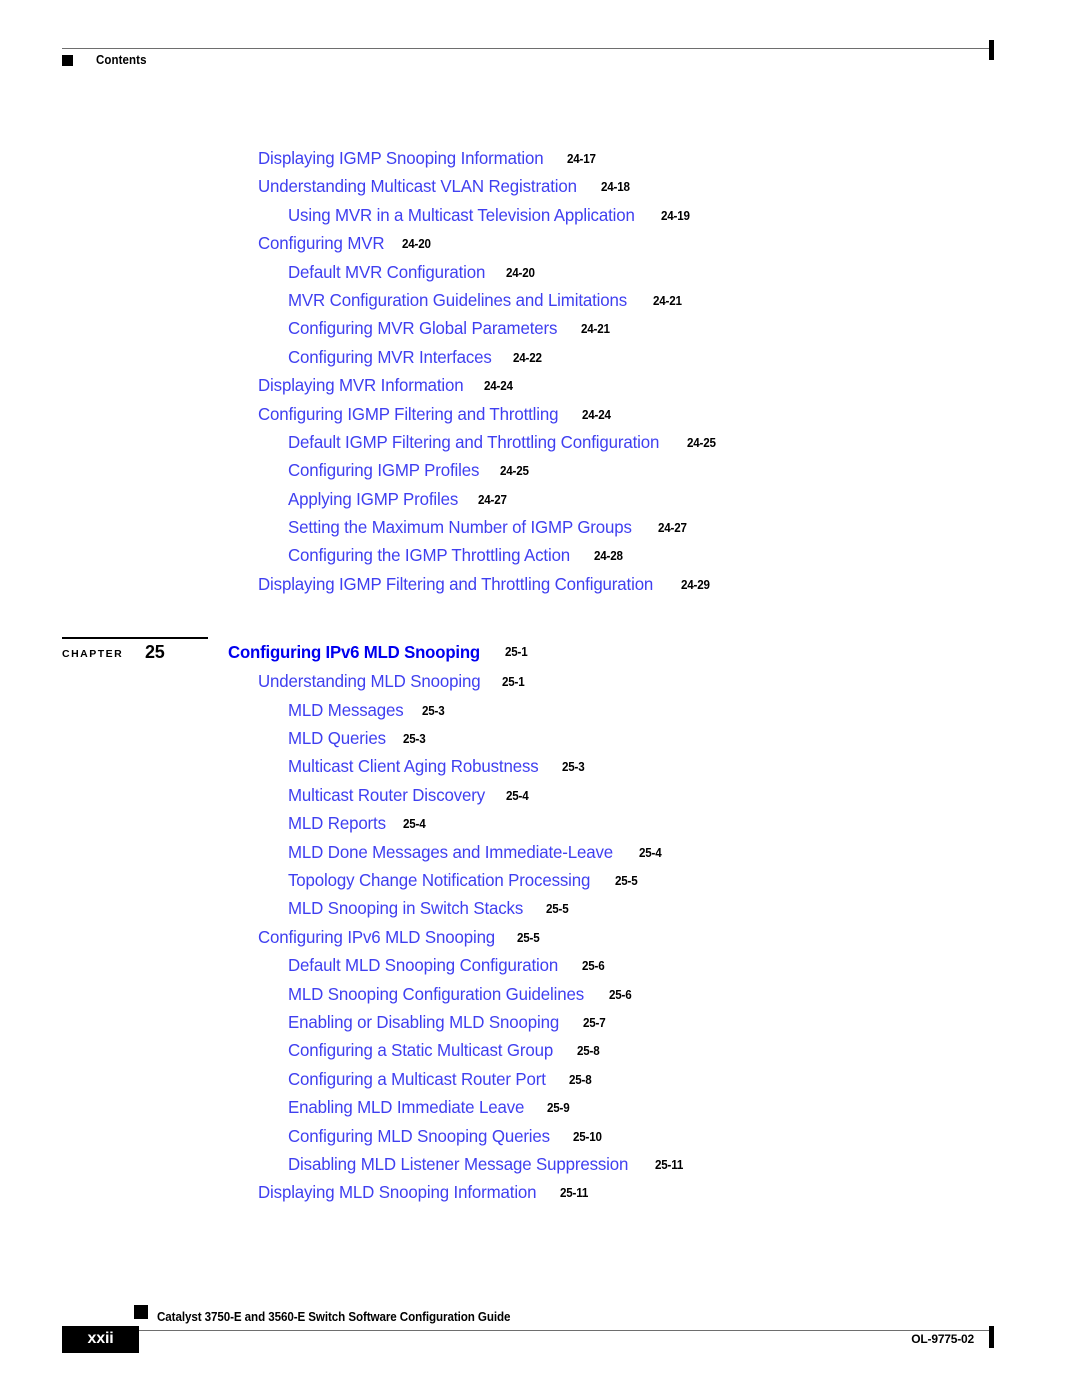  I want to click on toc-entry: Configuring IGMP Profiles 24-25, so click(540, 474).